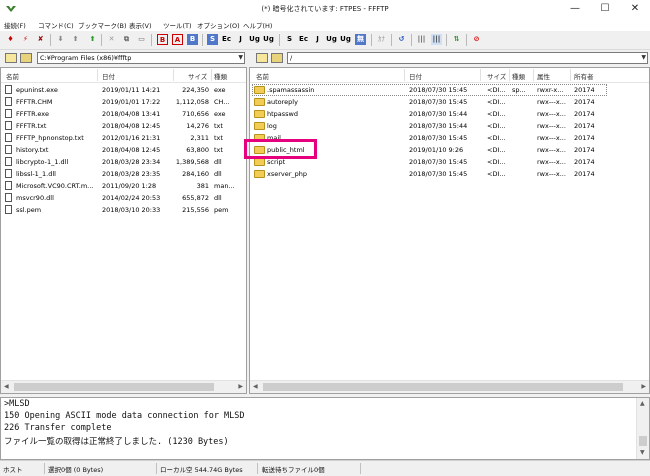 The width and height of the screenshot is (650, 476). What do you see at coordinates (218, 25) in the screenshot?
I see `menu-options: オプション(O)` at bounding box center [218, 25].